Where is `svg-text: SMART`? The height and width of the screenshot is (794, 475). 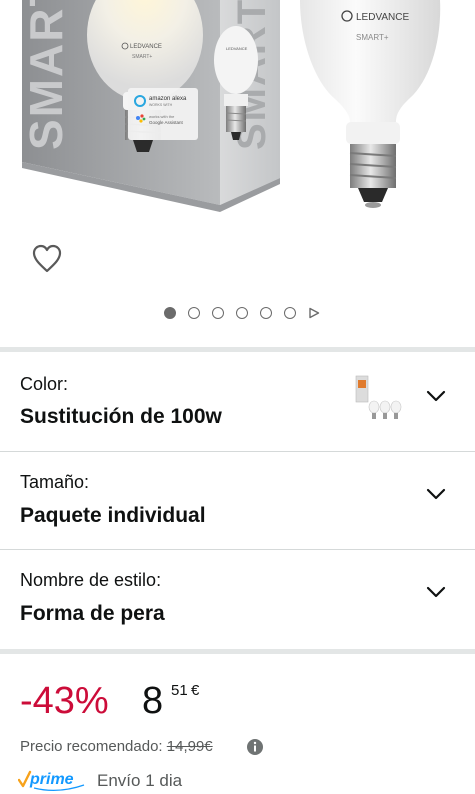 svg-text: SMART is located at coordinates (46, 75).